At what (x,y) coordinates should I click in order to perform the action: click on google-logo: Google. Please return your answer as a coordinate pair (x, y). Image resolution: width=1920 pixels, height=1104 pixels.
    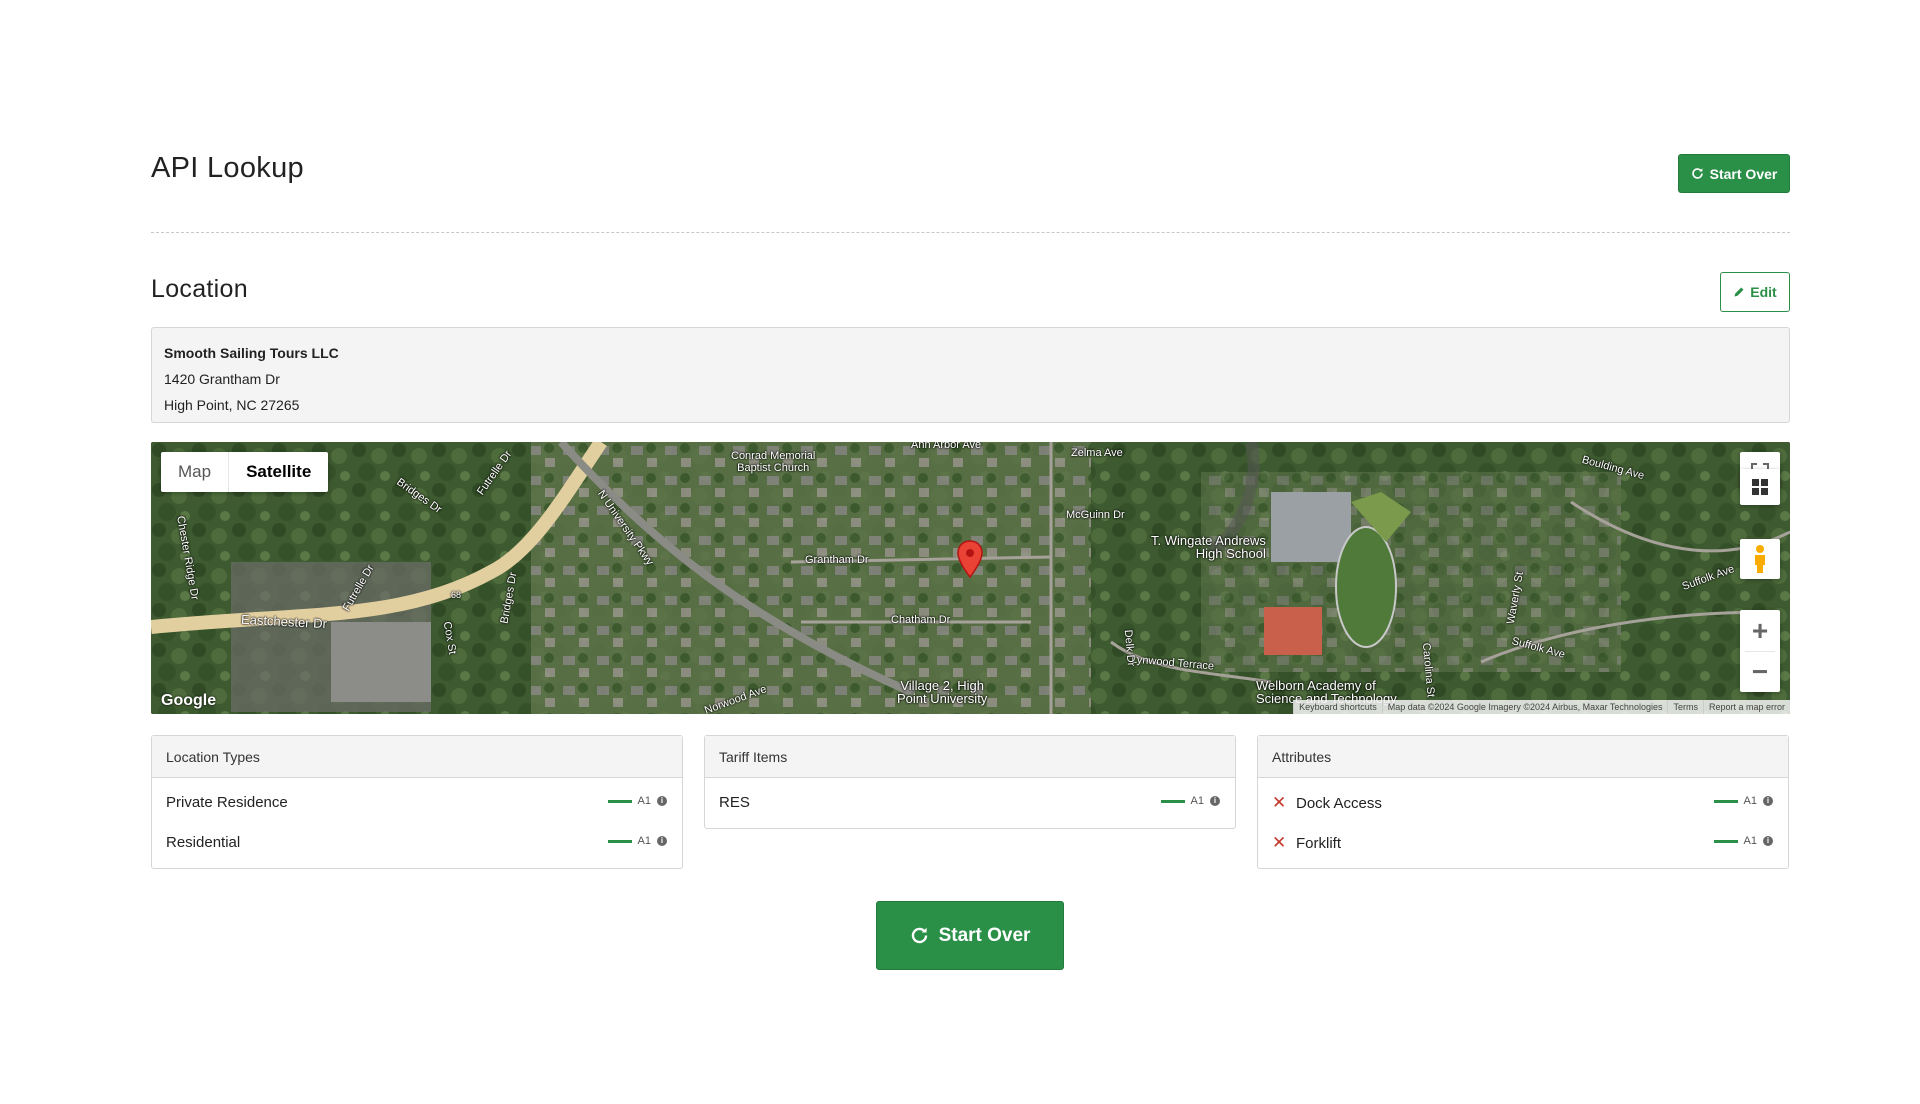
    Looking at the image, I should click on (189, 700).